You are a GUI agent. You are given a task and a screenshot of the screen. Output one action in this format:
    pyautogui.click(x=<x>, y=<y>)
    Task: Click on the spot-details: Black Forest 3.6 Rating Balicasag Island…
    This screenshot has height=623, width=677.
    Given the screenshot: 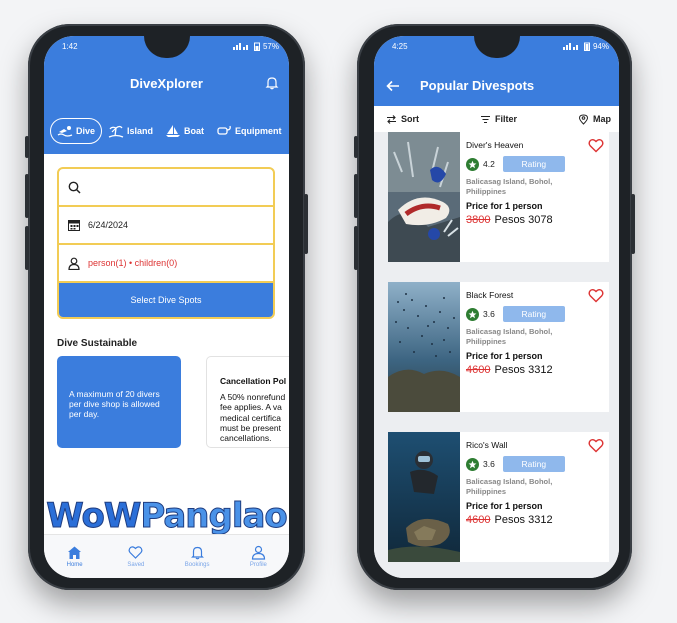 What is the action you would take?
    pyautogui.click(x=534, y=347)
    